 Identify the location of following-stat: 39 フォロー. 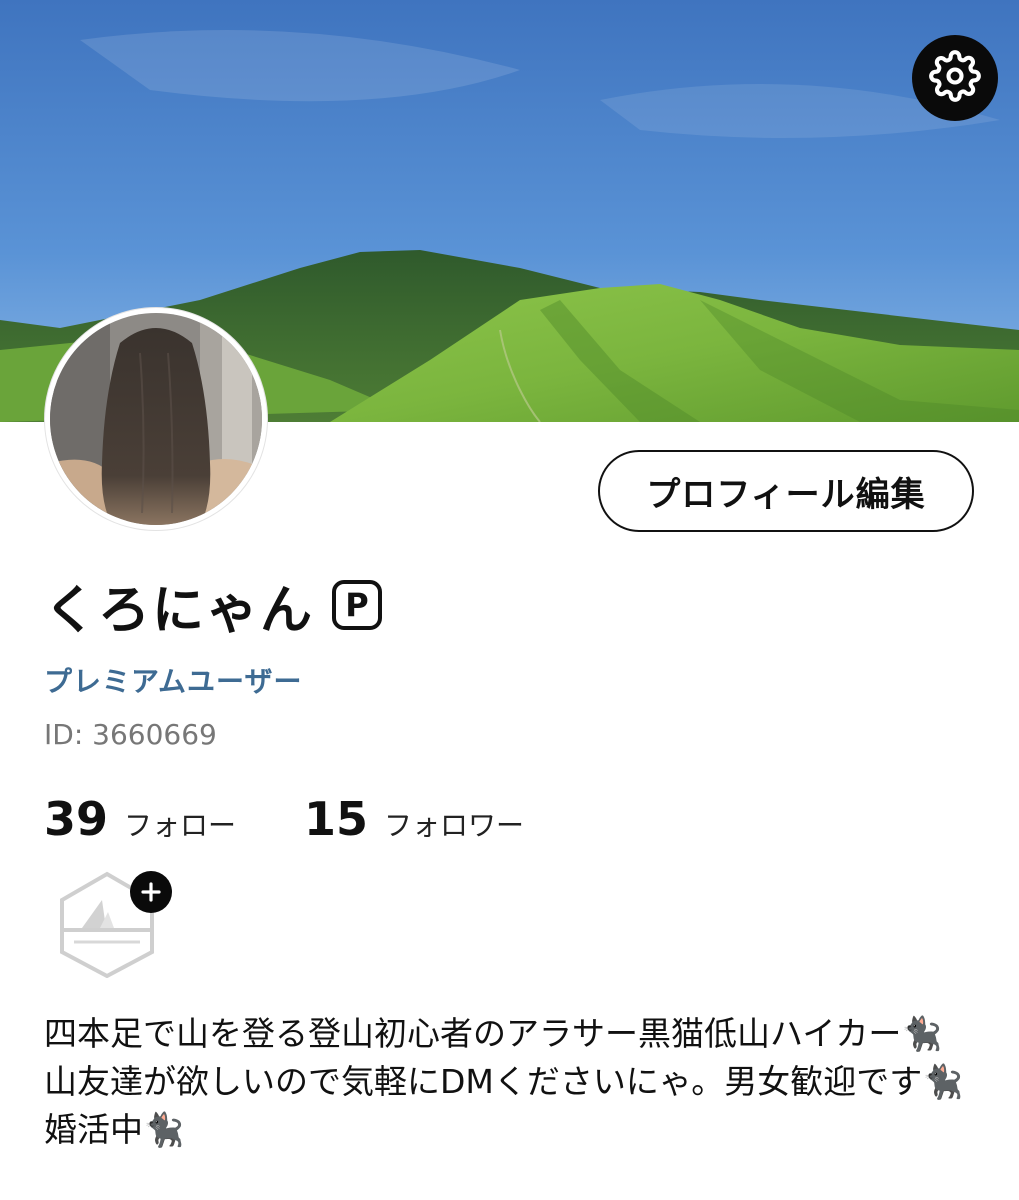
(140, 819).